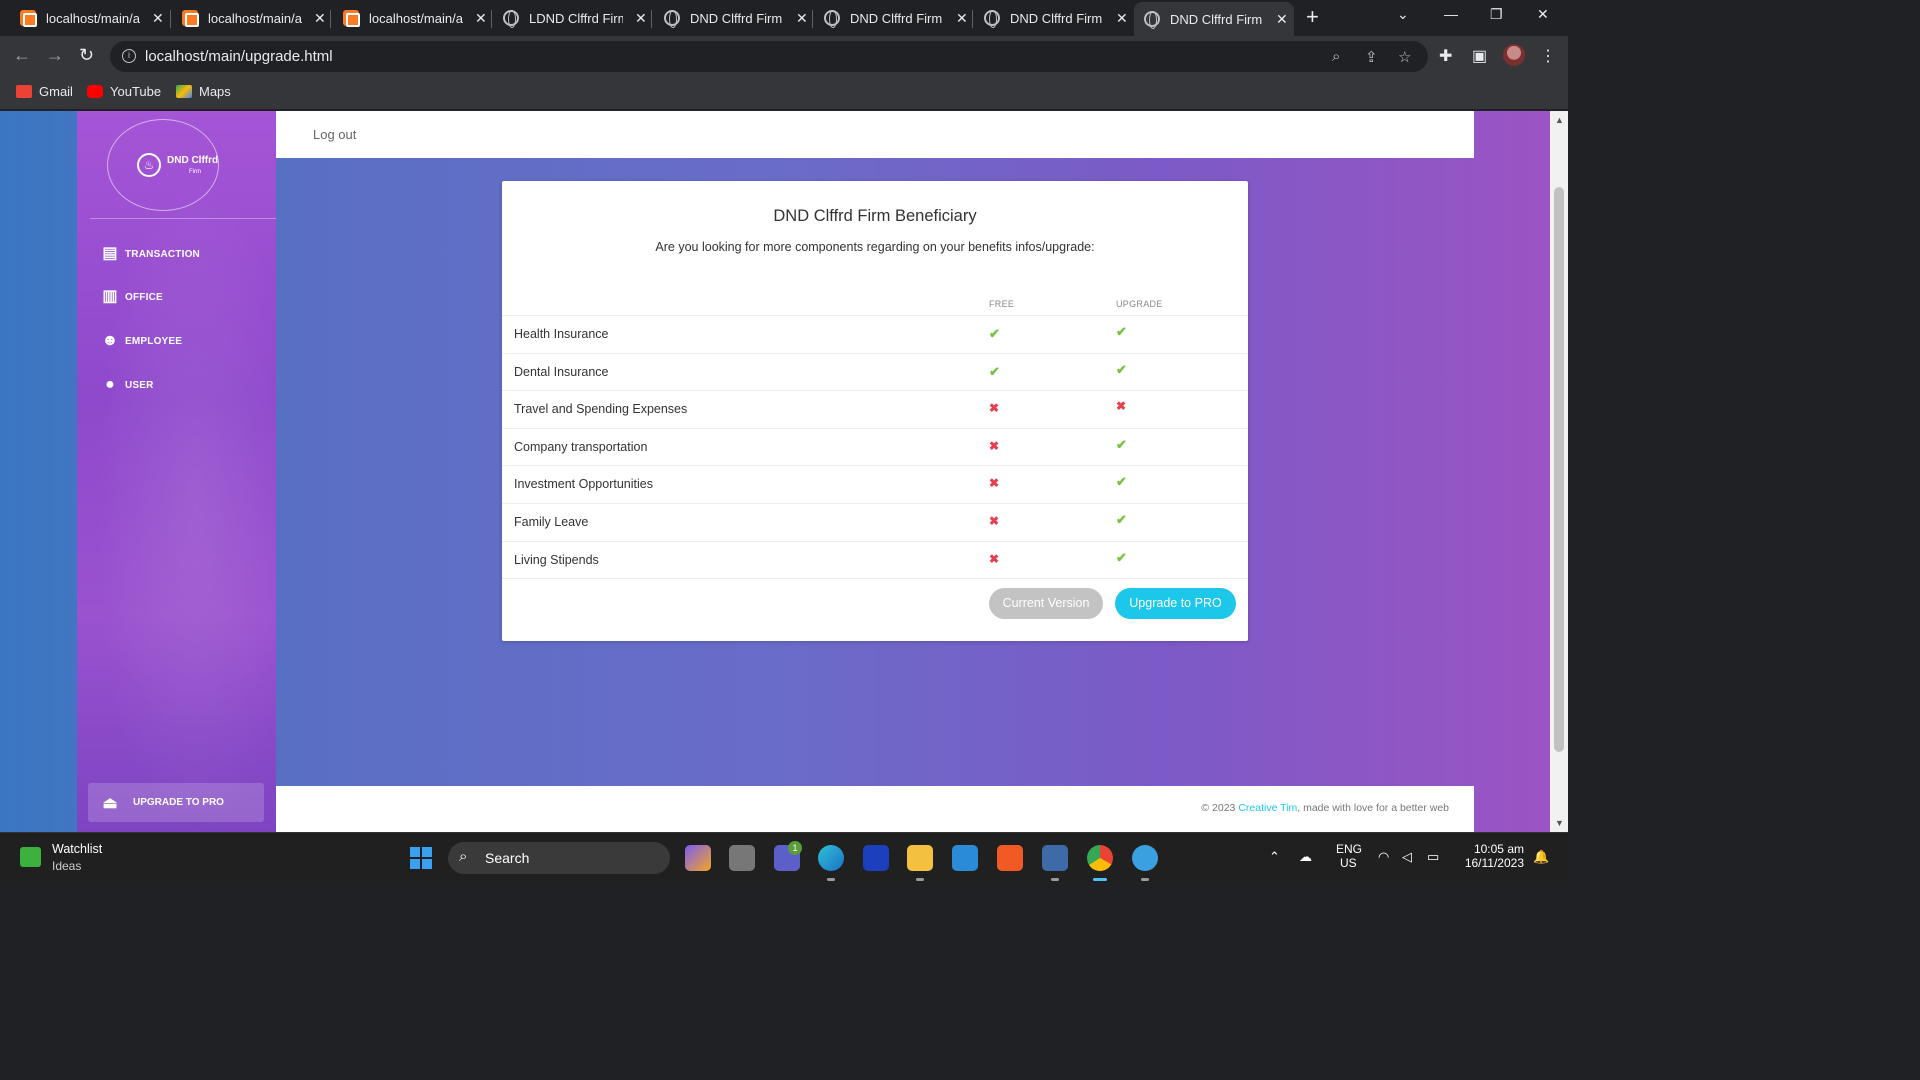 The width and height of the screenshot is (1920, 1080). Describe the element at coordinates (559, 858) in the screenshot. I see `taskbar-search: ⌕ Search` at that location.